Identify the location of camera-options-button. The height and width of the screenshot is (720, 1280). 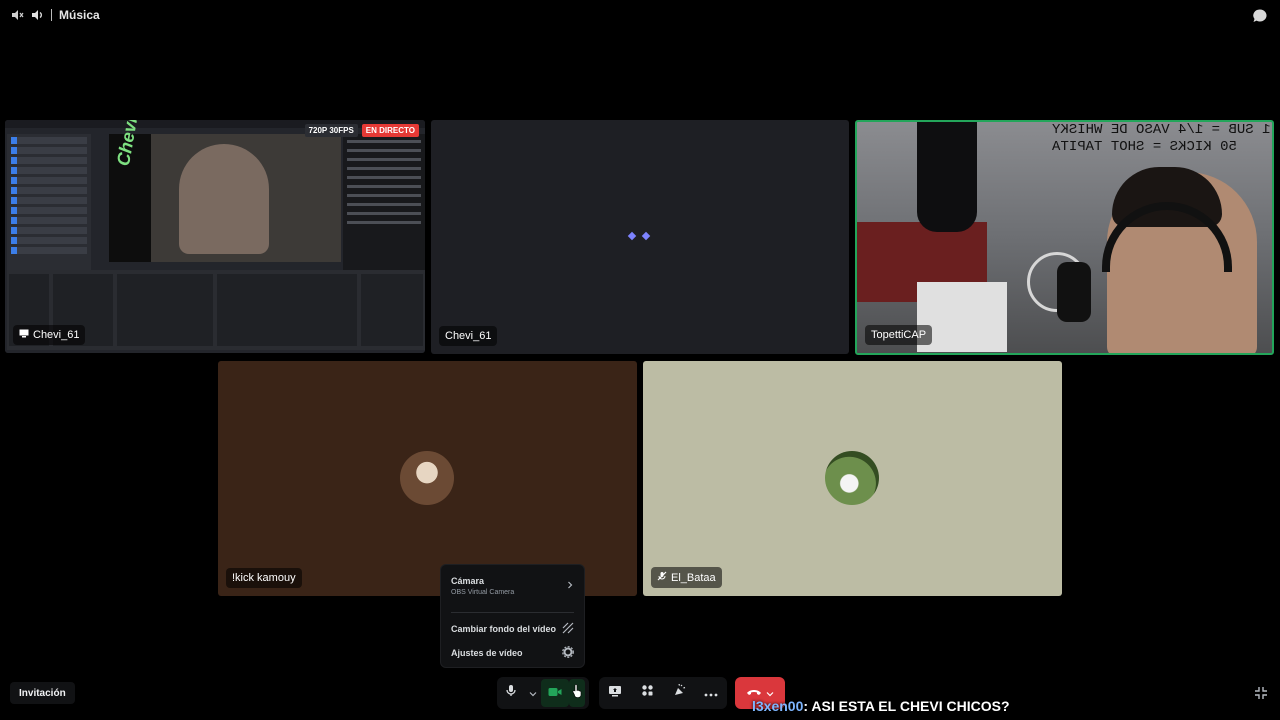
(577, 693).